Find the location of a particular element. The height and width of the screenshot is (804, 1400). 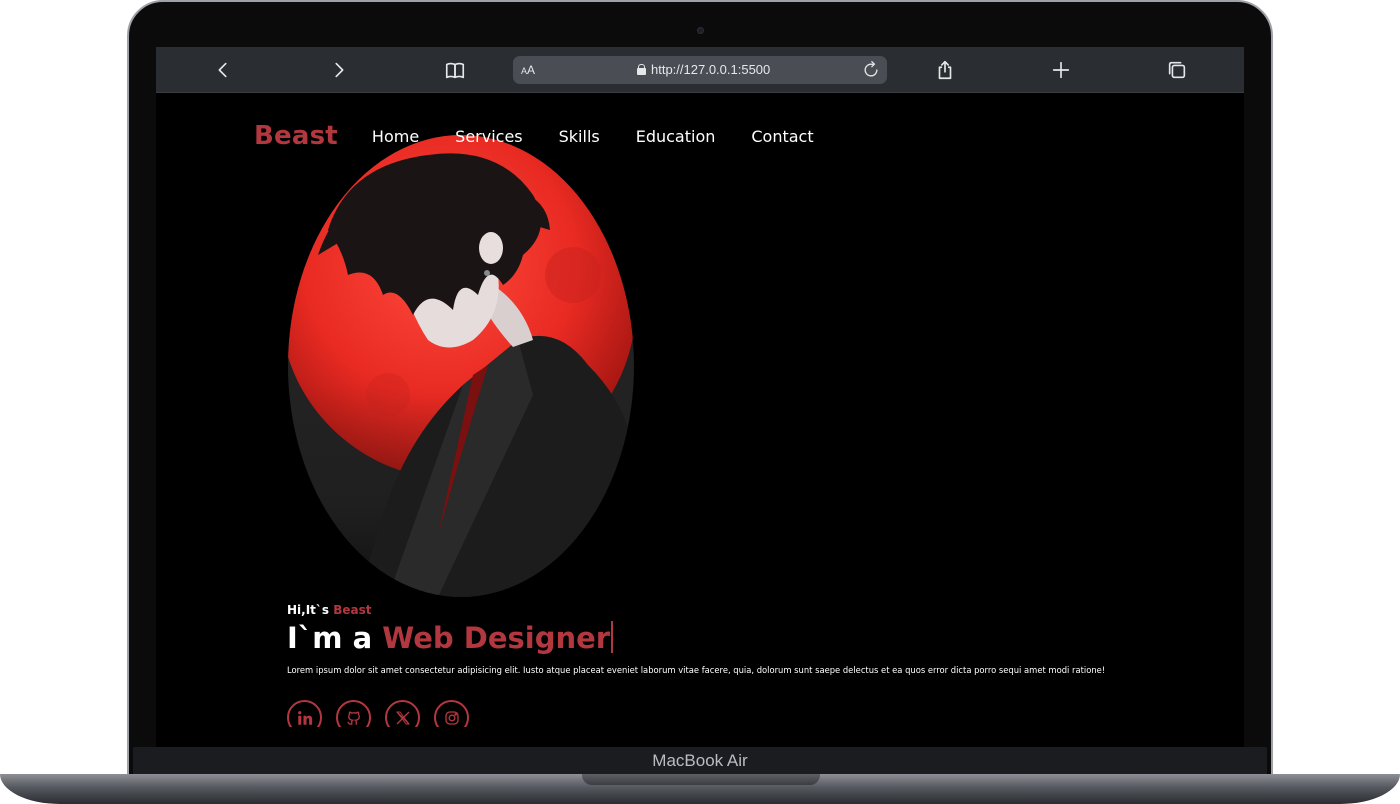

nav-skills: Skills is located at coordinates (579, 136).